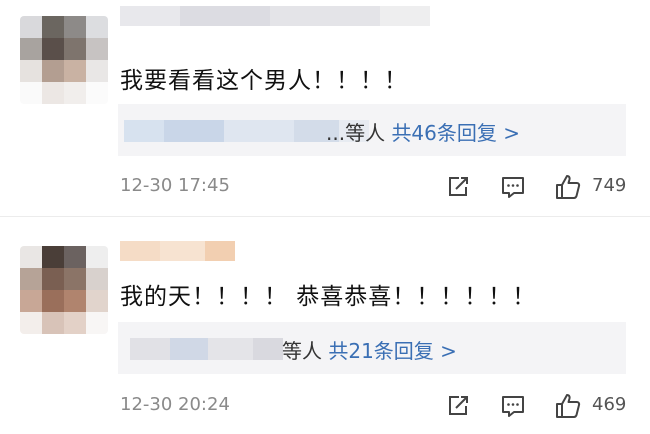 This screenshot has width=650, height=434. Describe the element at coordinates (206, 349) in the screenshot. I see `reply-usernames-blurred` at that location.